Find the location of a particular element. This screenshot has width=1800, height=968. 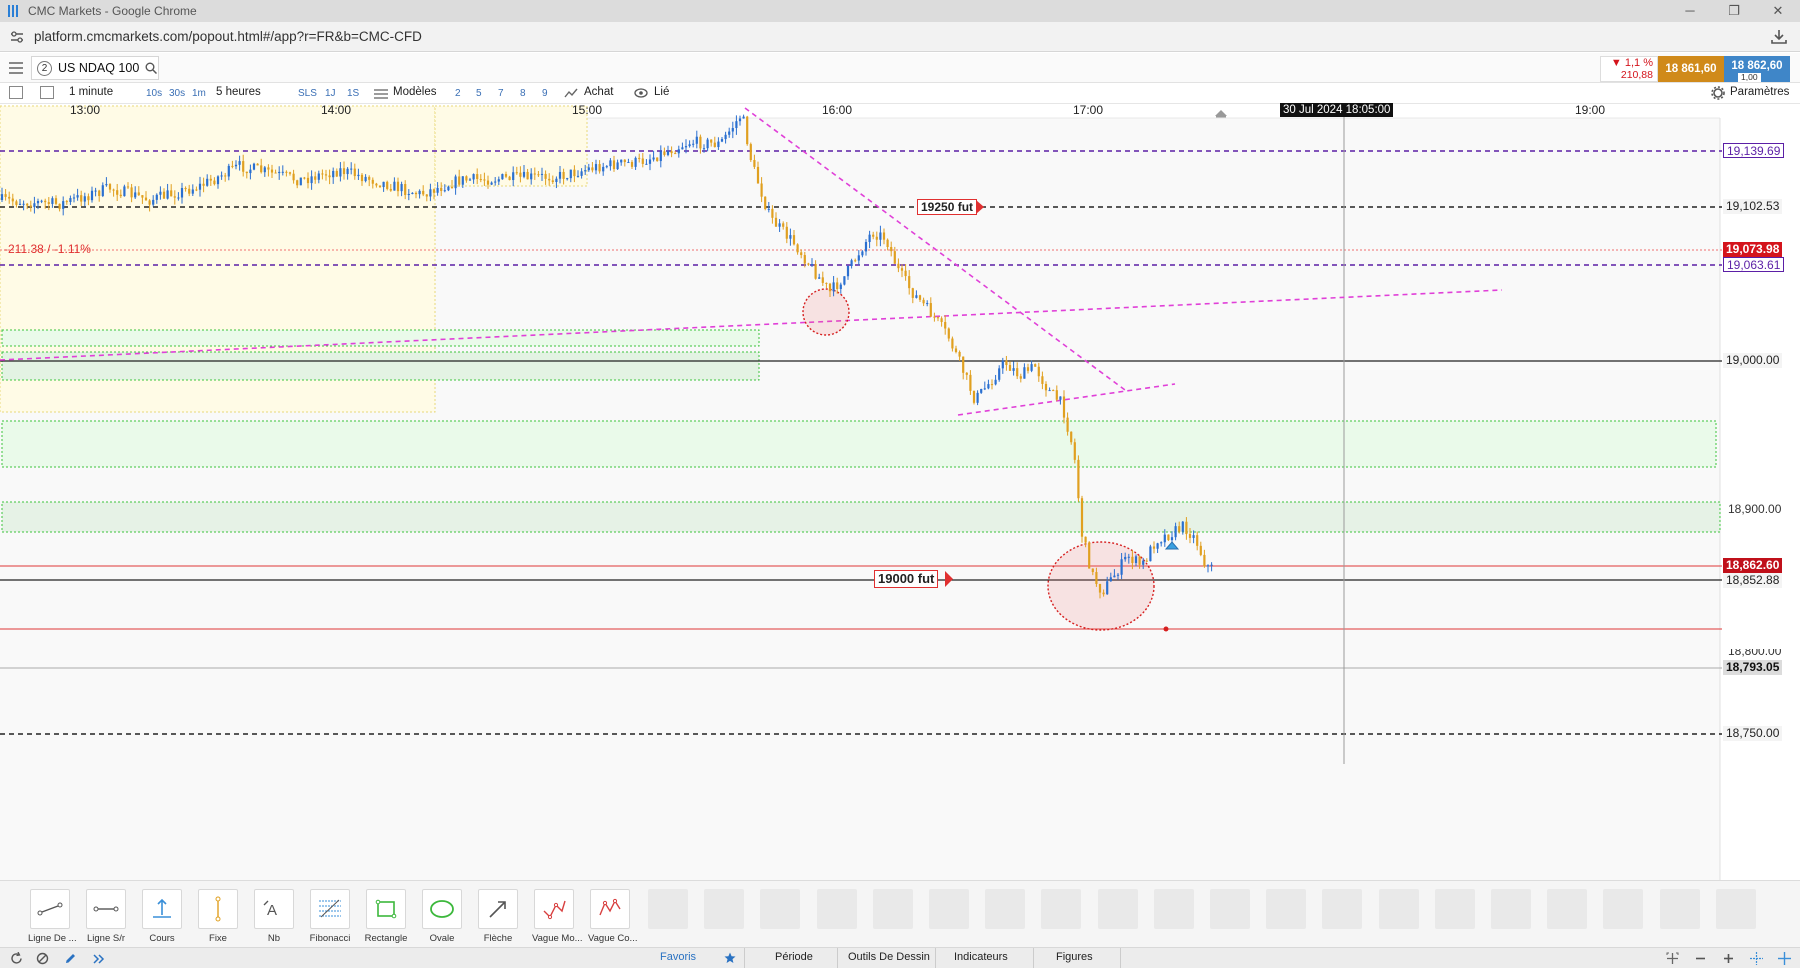

tab-favoris: Favoris is located at coordinates (678, 957).